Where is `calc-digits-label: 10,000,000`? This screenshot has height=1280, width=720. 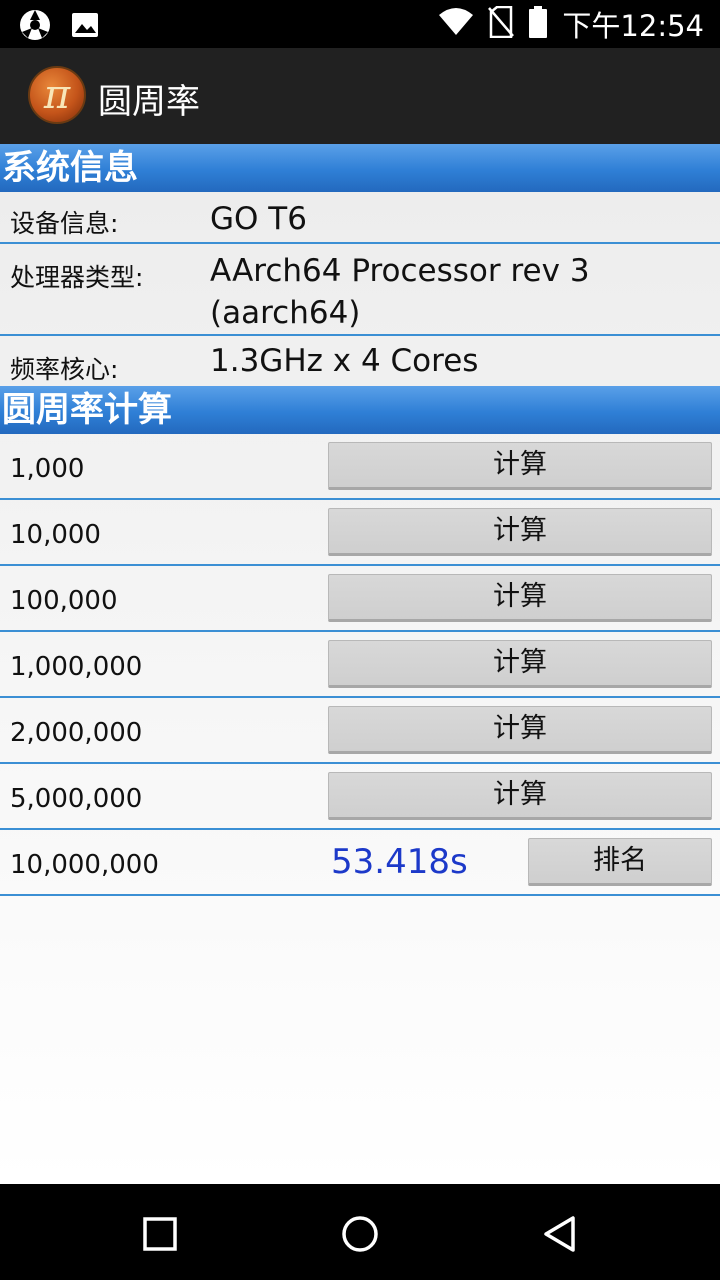 calc-digits-label: 10,000,000 is located at coordinates (84, 865).